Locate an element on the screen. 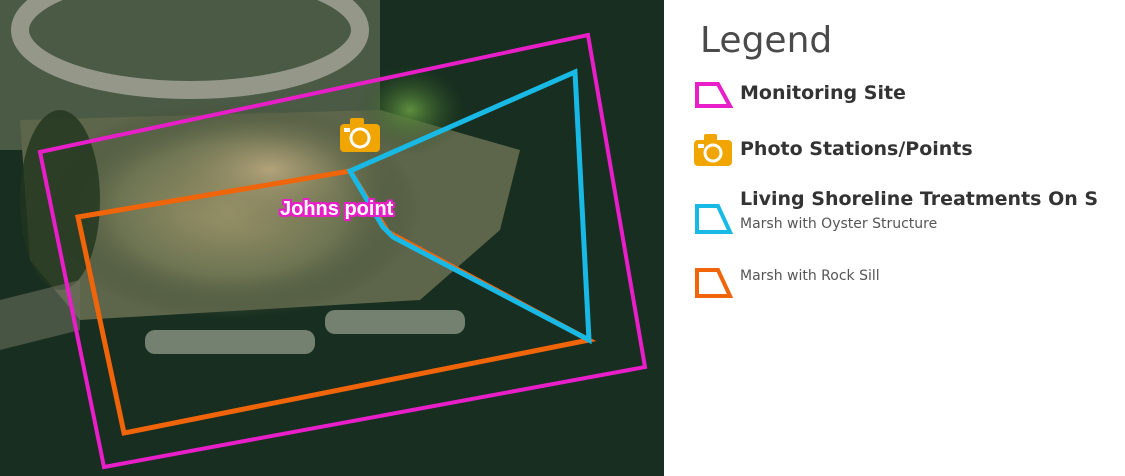 The image size is (1125, 476). legend-label: Monitoring Site is located at coordinates (823, 93).